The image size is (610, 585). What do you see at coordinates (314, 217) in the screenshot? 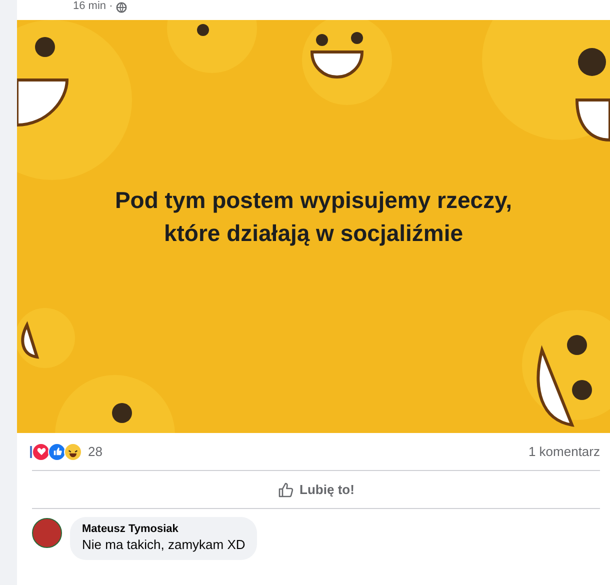
I see `image-caption: Pod tym postem wypisujemy rzeczy, które działają w socjaliźmie` at bounding box center [314, 217].